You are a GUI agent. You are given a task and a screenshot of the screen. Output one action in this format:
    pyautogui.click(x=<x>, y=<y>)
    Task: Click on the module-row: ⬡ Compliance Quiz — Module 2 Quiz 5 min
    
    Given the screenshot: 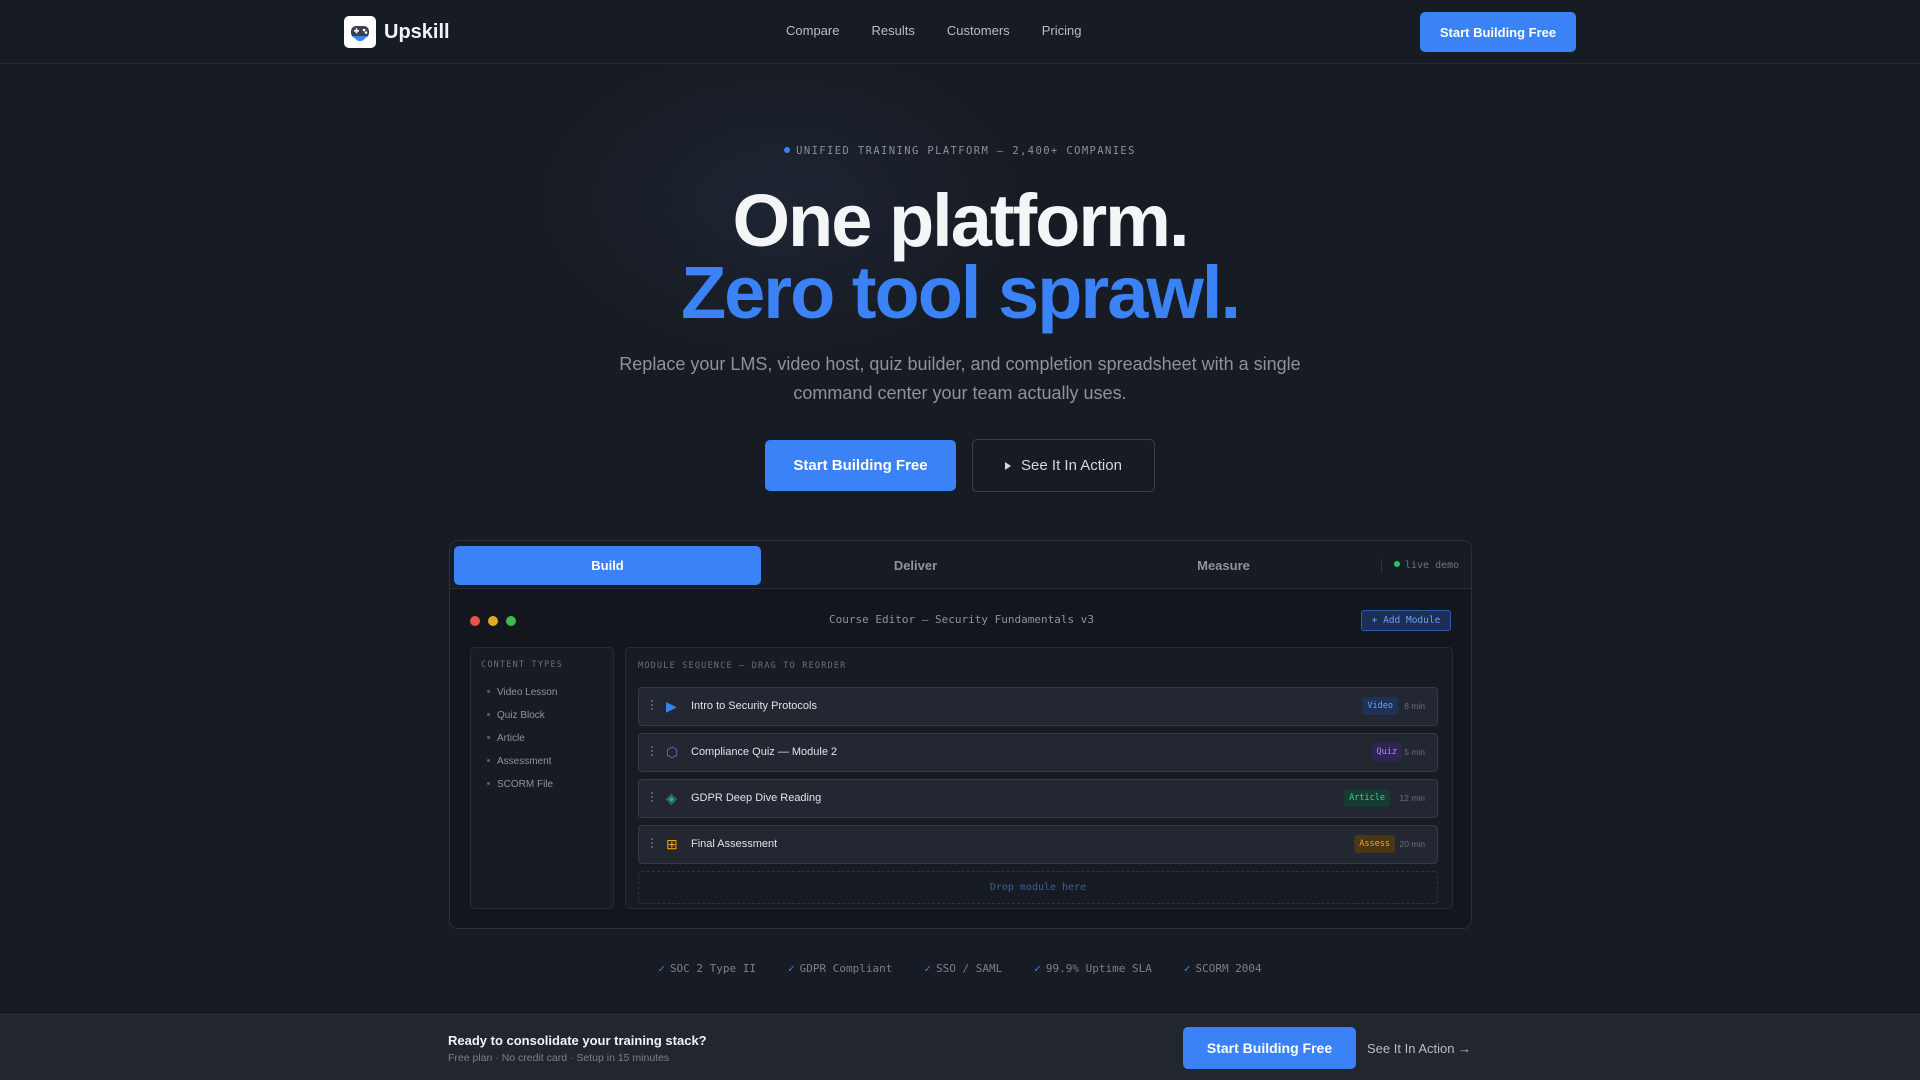 What is the action you would take?
    pyautogui.click(x=1038, y=752)
    